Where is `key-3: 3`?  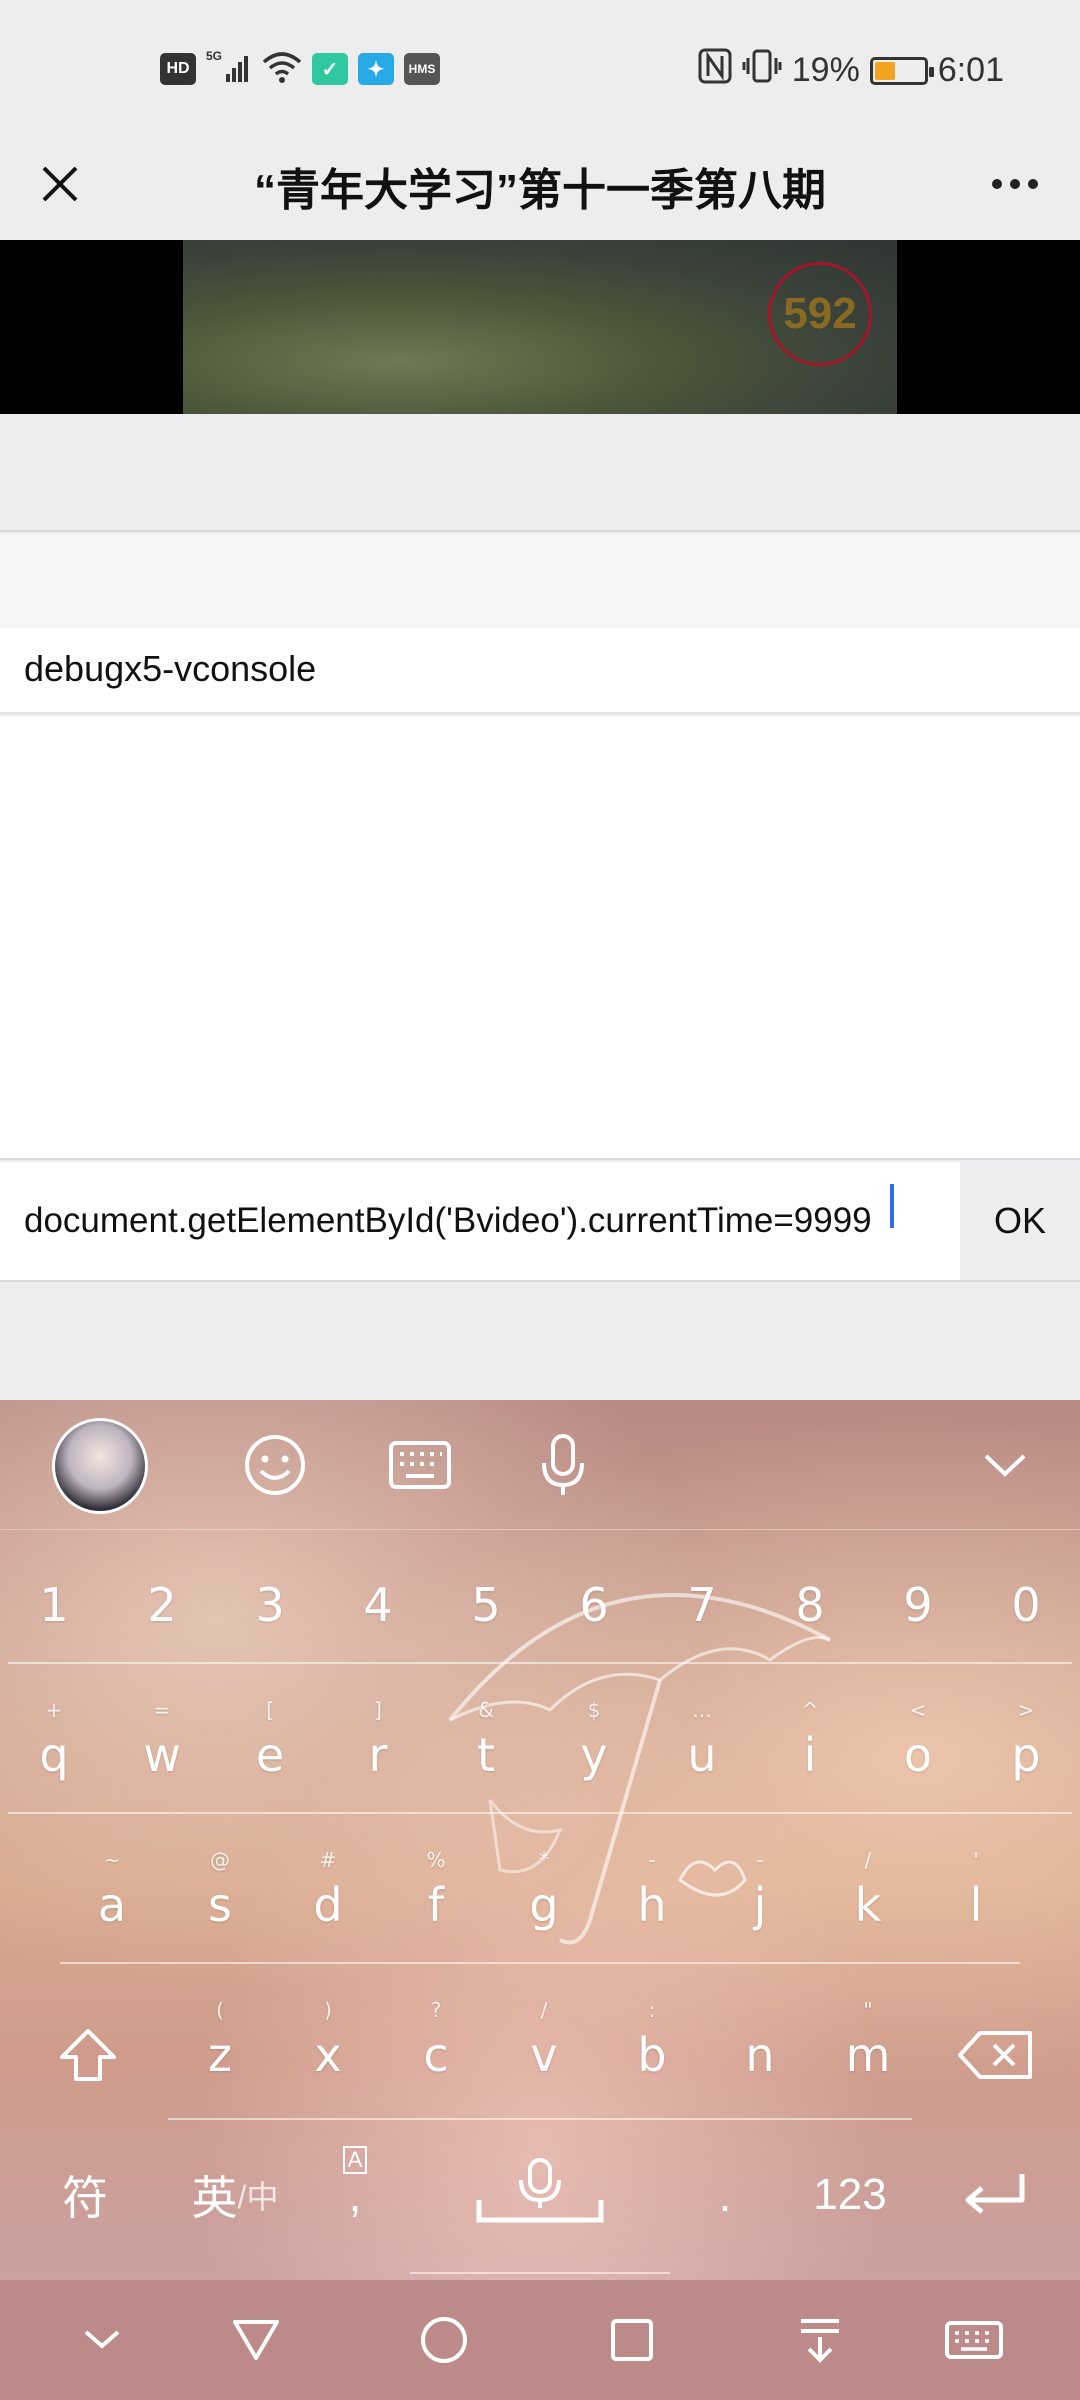
key-3: 3 is located at coordinates (270, 1605).